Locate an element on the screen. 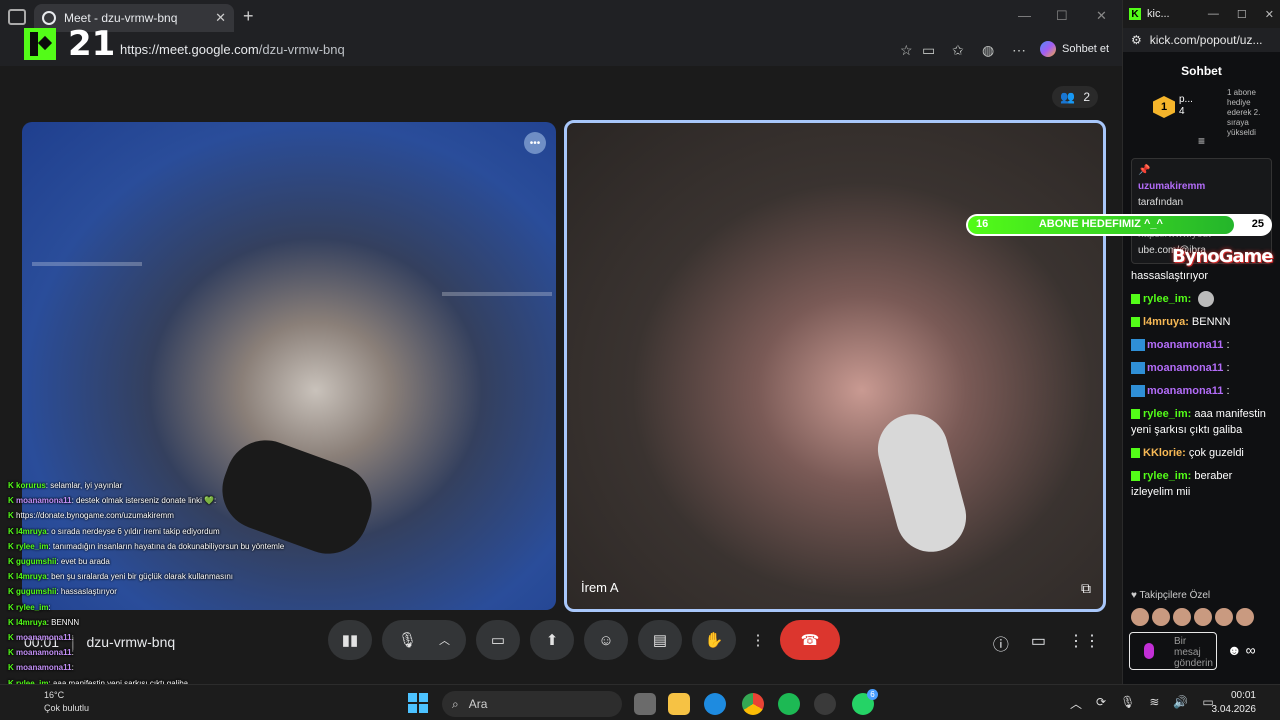 This screenshot has height=720, width=1280. mic-icon: 🎙 is located at coordinates (1127, 703).